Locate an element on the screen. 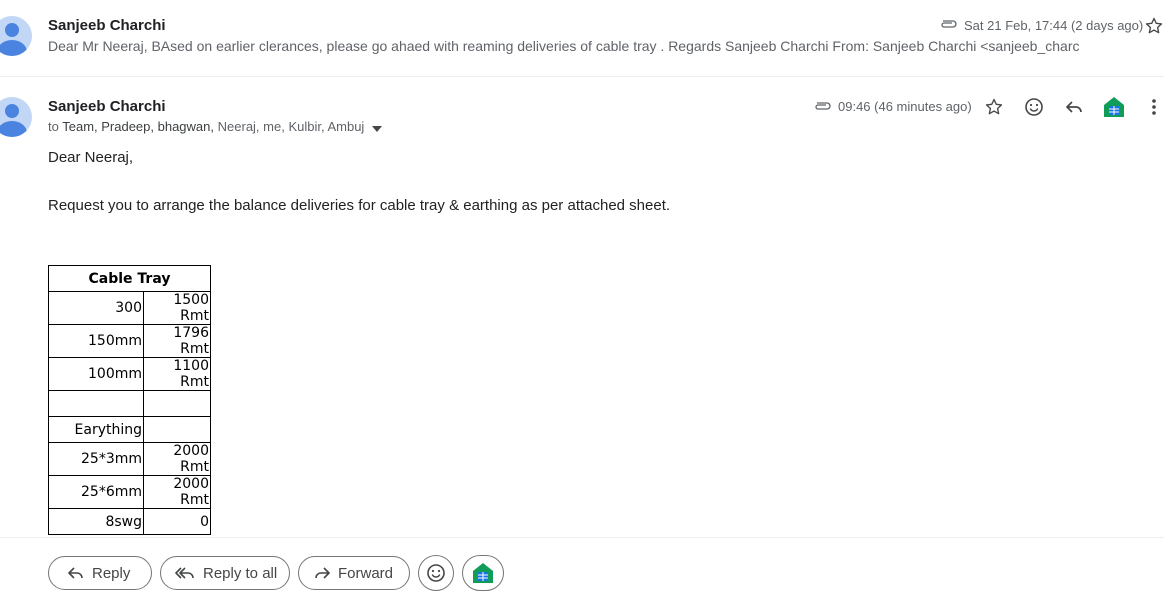 Image resolution: width=1176 pixels, height=597 pixels. table-cell: 150mm is located at coordinates (96, 341).